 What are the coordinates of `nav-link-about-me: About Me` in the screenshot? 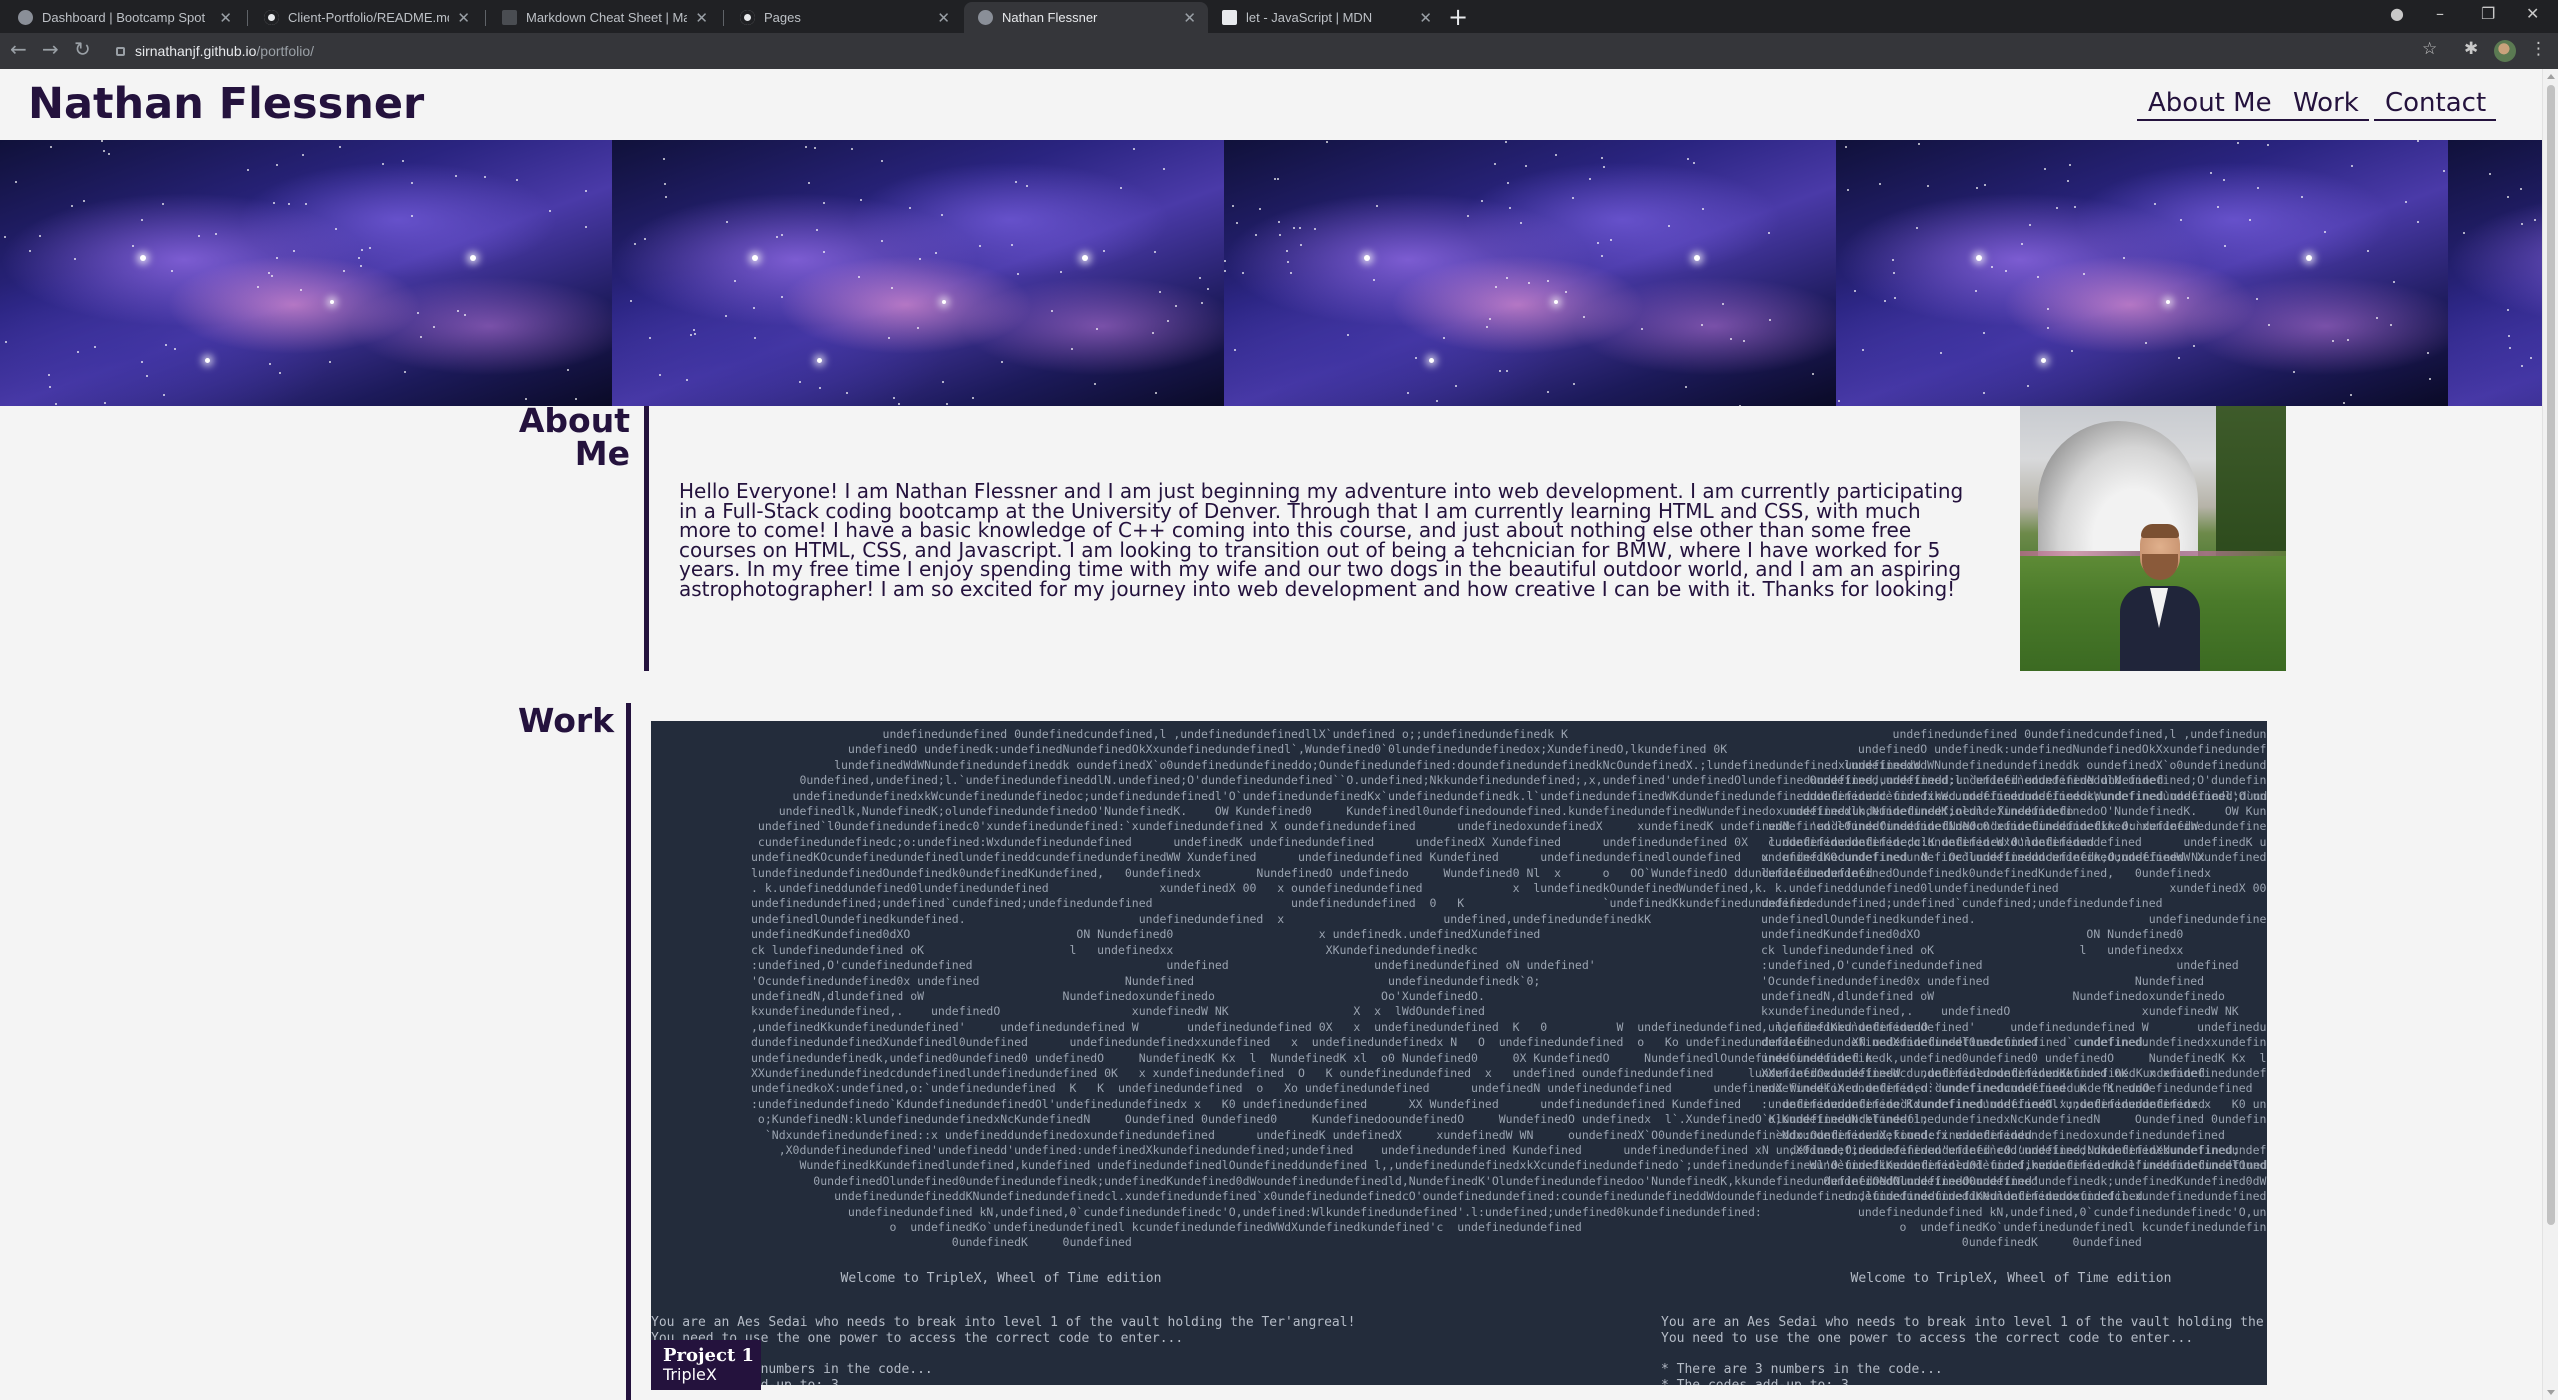 It's located at (2209, 104).